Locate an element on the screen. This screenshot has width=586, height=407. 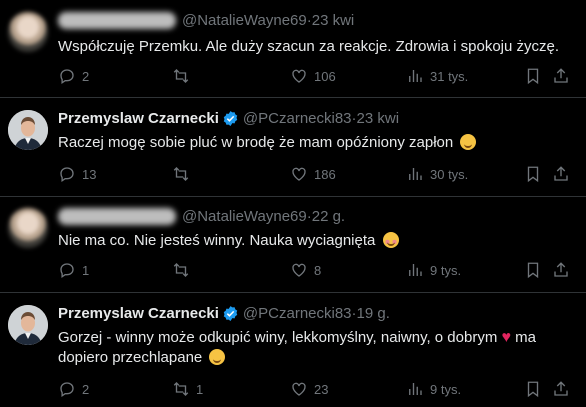
tweet-header: @NatalieWayne69 · 23 kwi is located at coordinates (206, 20).